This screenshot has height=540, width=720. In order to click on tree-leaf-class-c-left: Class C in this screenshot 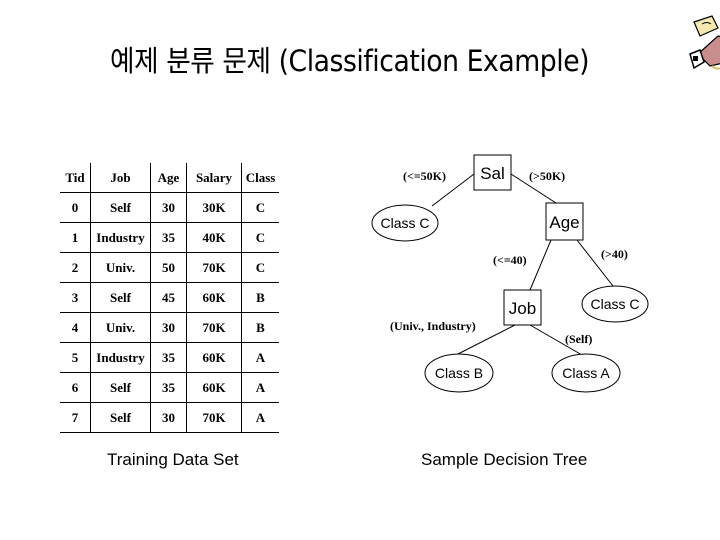, I will do `click(405, 223)`.